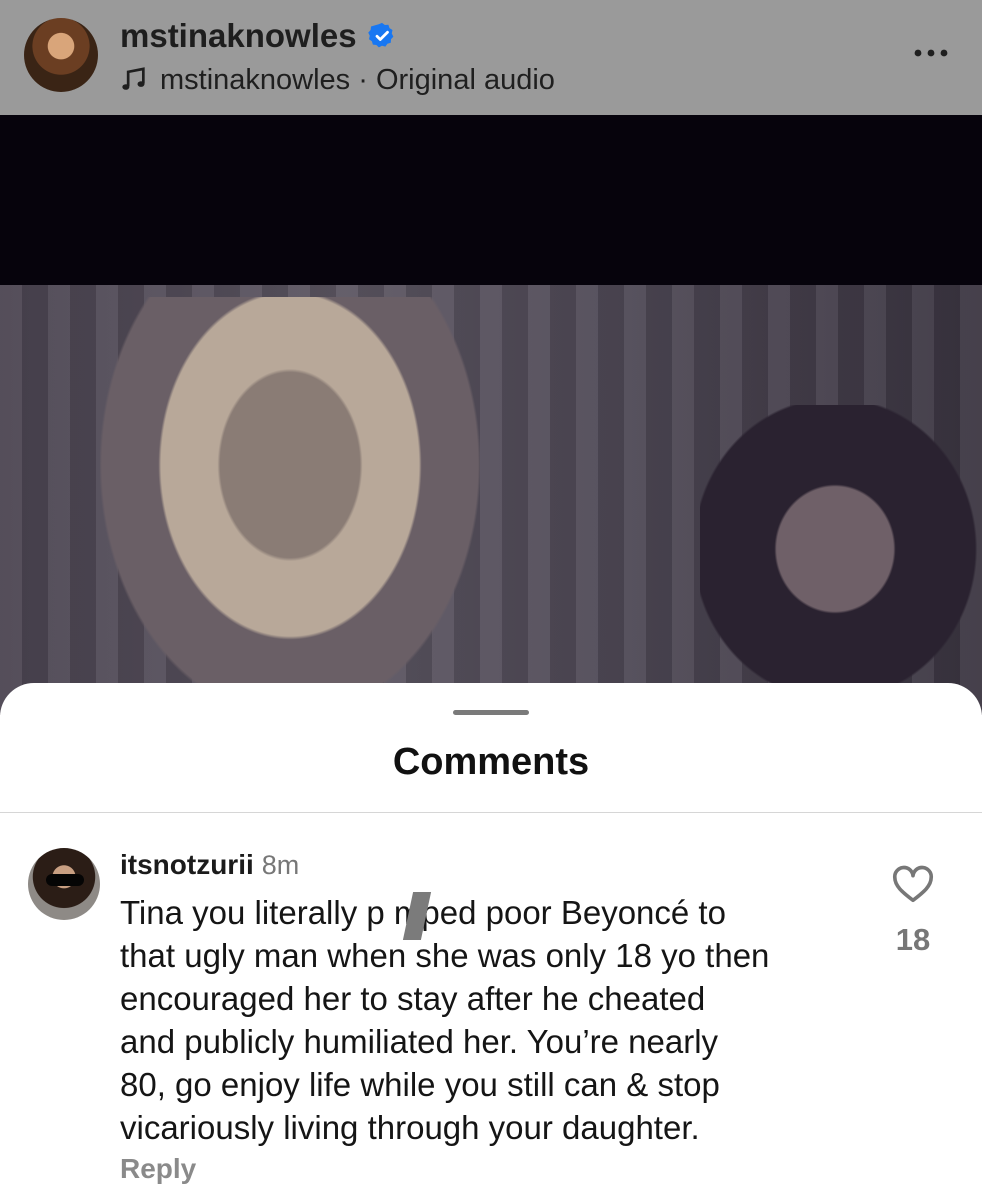 The height and width of the screenshot is (1200, 982). What do you see at coordinates (187, 865) in the screenshot?
I see `commenter-username: itsnotzurii` at bounding box center [187, 865].